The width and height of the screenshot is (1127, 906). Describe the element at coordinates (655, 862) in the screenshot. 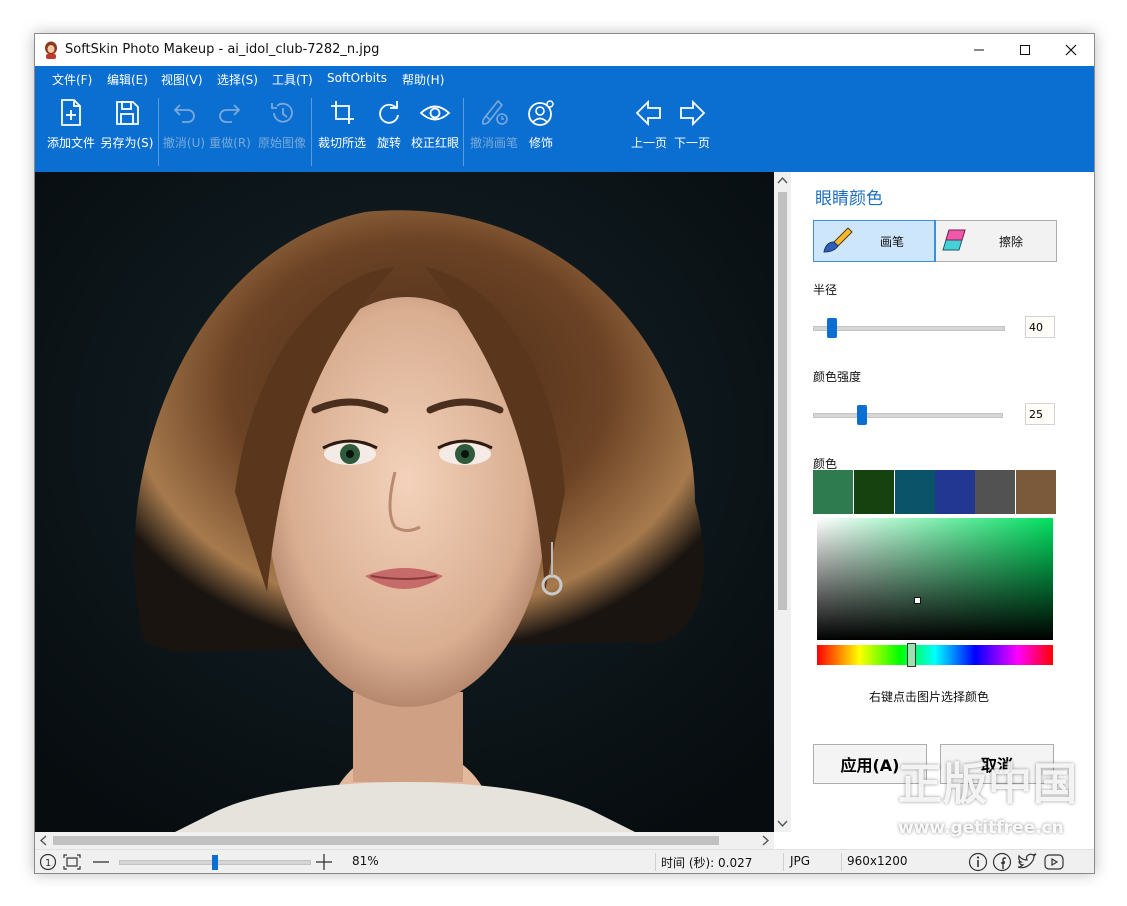

I see `status-divider` at that location.